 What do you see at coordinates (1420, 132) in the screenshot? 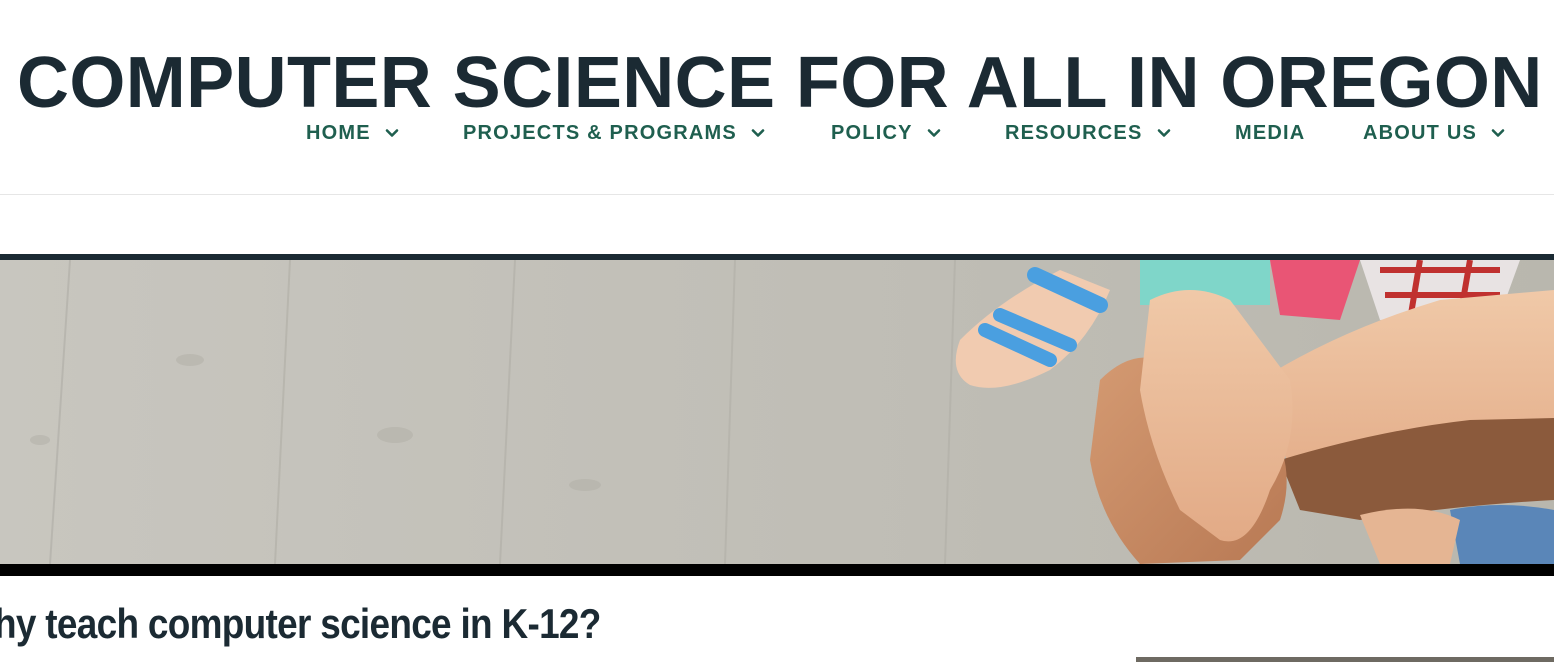
I see `nav-item-label: ABOUT US` at bounding box center [1420, 132].